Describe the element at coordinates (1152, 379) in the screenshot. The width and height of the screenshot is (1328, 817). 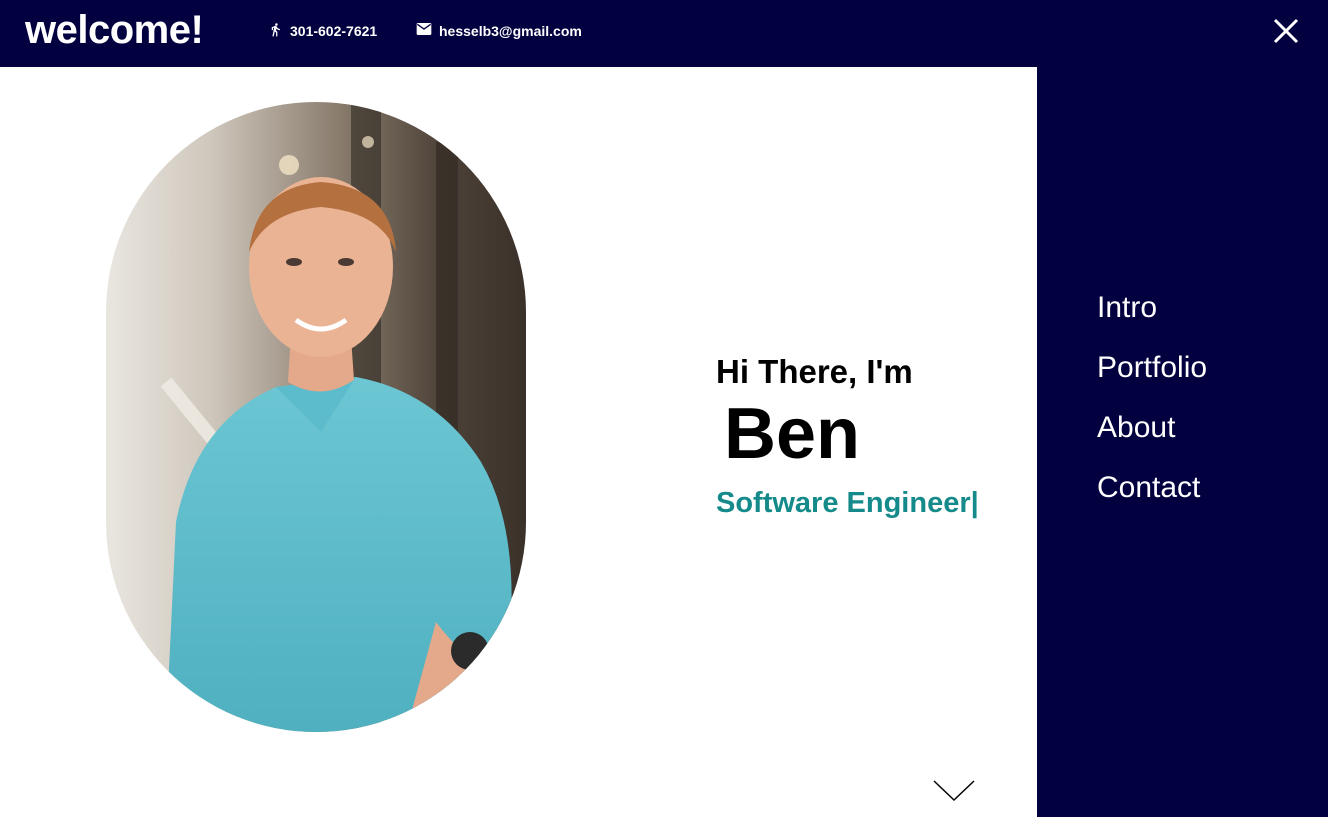
I see `menu-item-portfolio: Portfolio` at that location.